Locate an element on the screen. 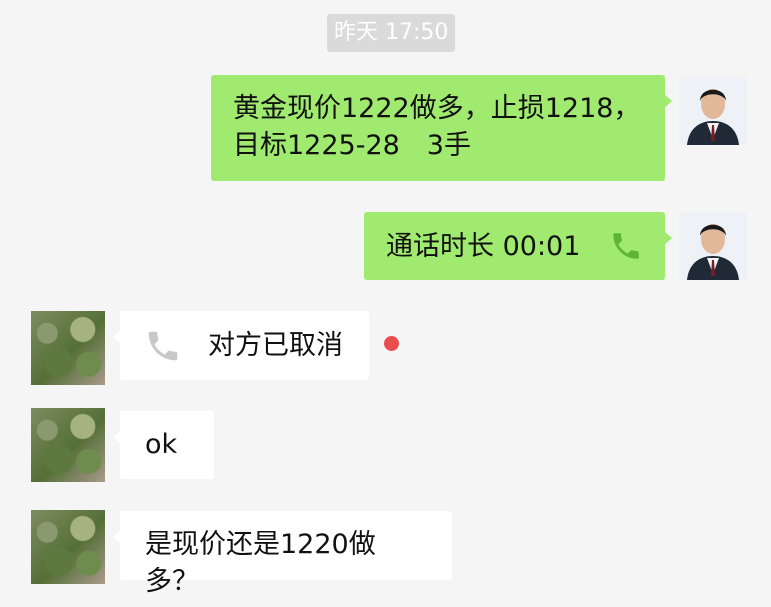 The image size is (771, 607). message-text: 是现价还是1220做多？ is located at coordinates (260, 563).